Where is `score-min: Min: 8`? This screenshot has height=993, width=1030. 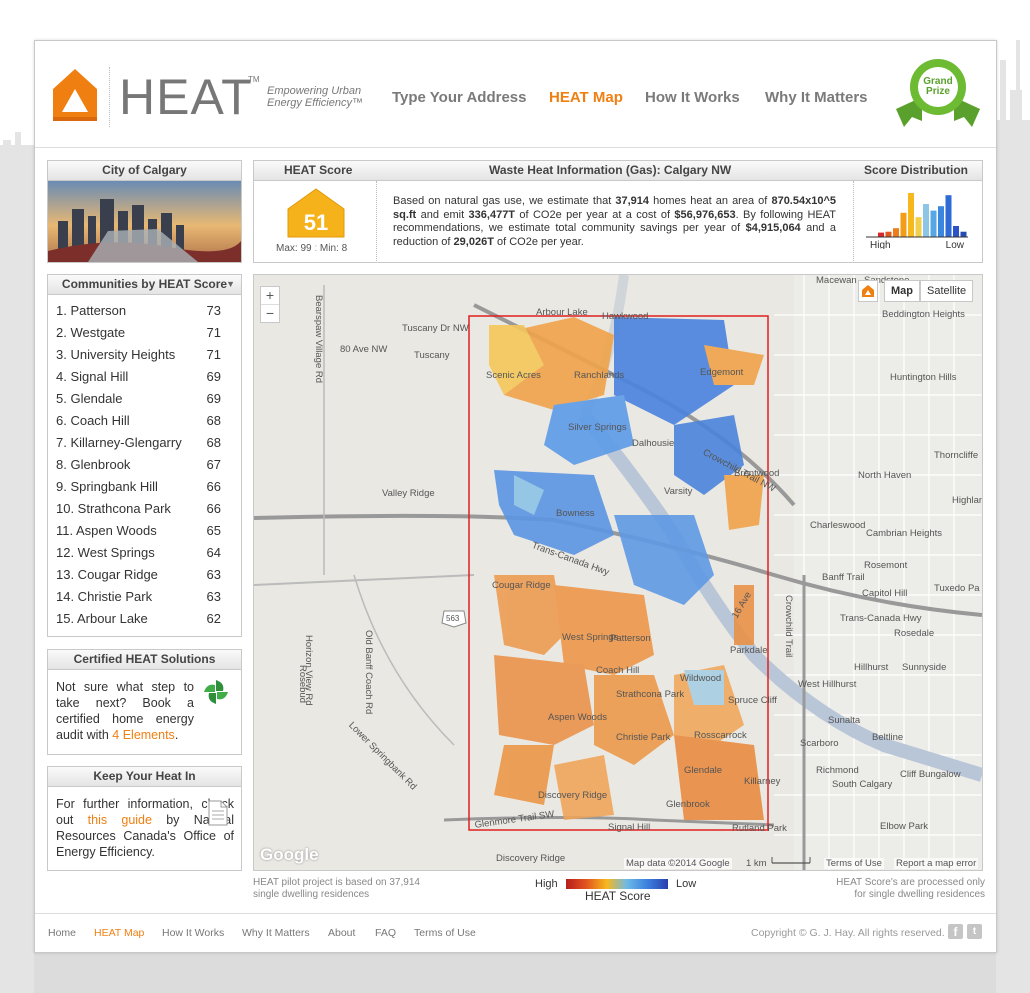 score-min: Min: 8 is located at coordinates (333, 248).